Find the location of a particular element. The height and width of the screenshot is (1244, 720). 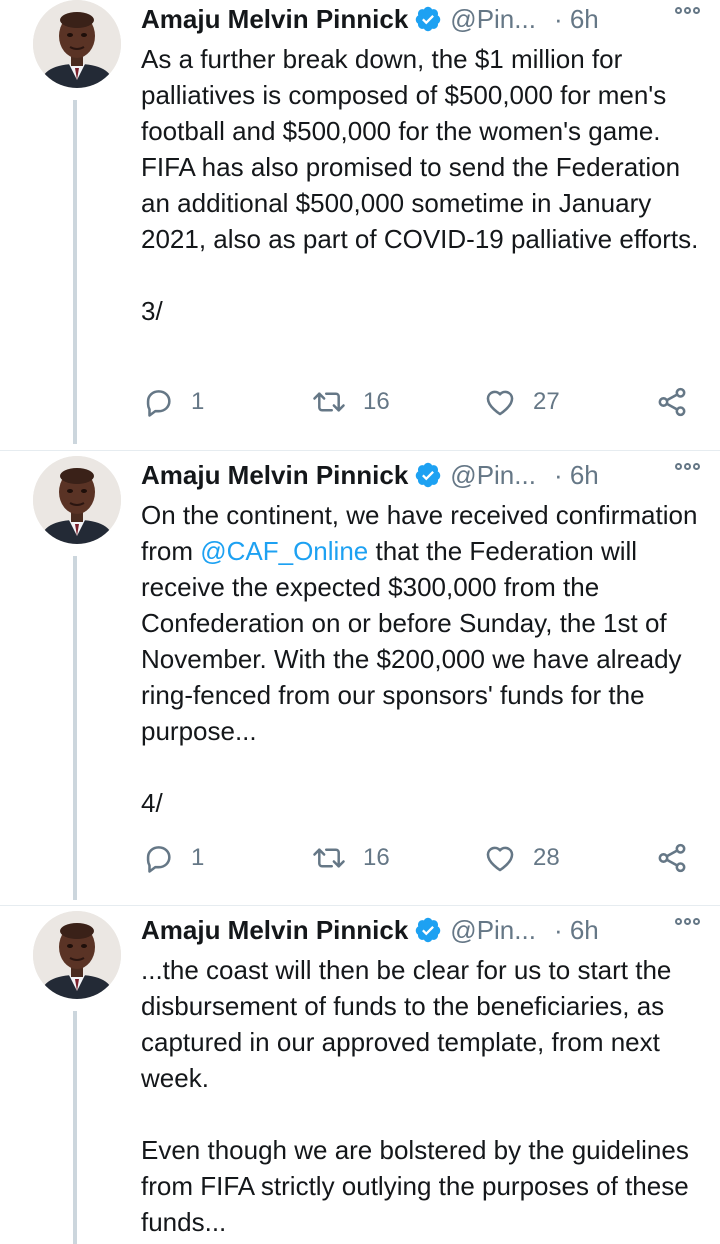

thread-counter: 4/ is located at coordinates (152, 803).